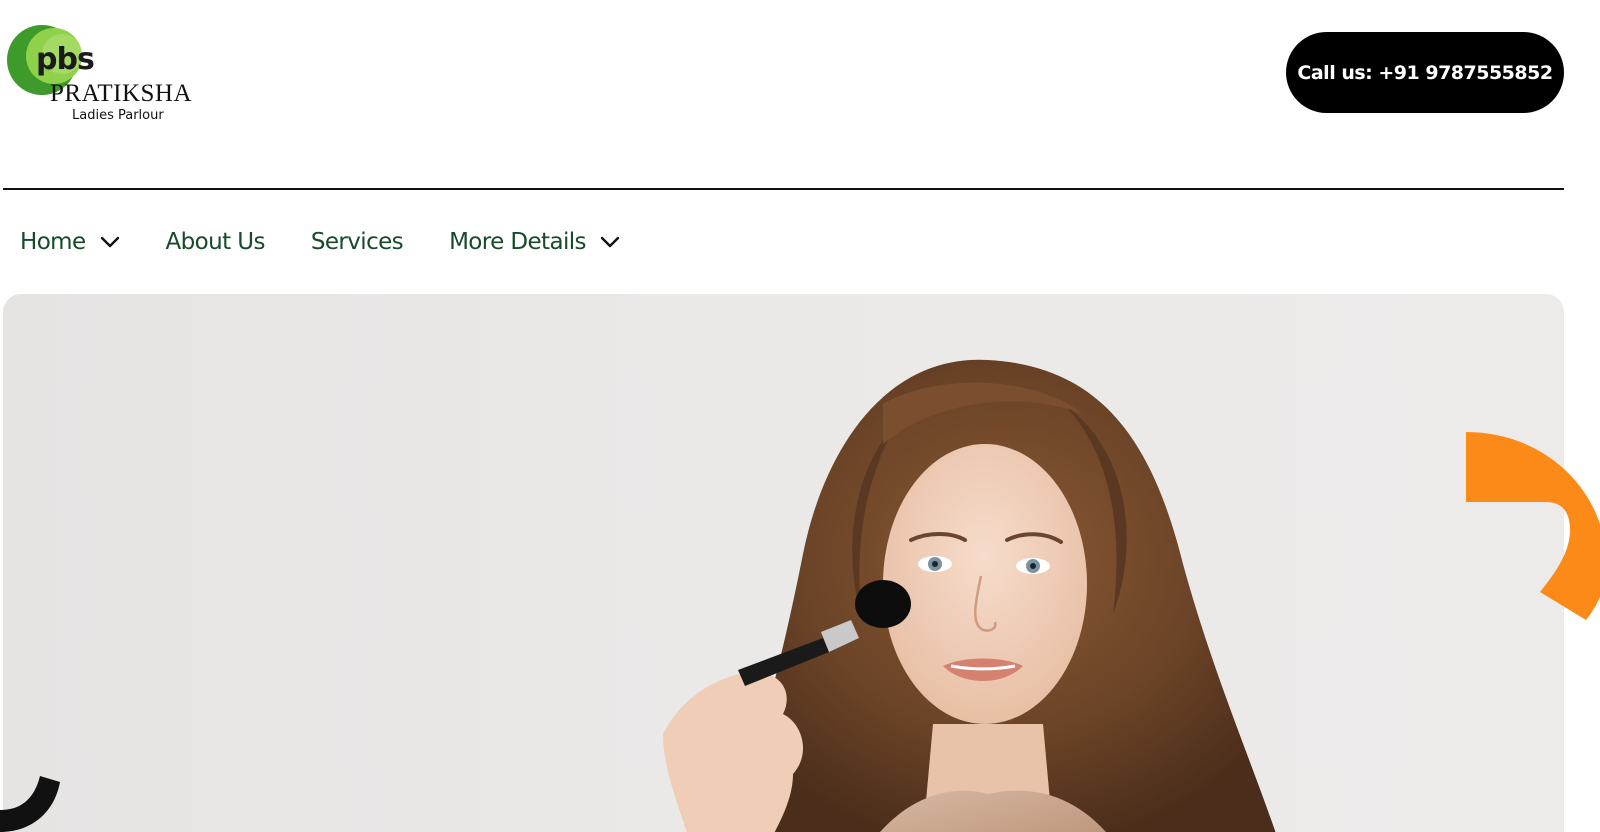  I want to click on orange-accent-shape, so click(1533, 526).